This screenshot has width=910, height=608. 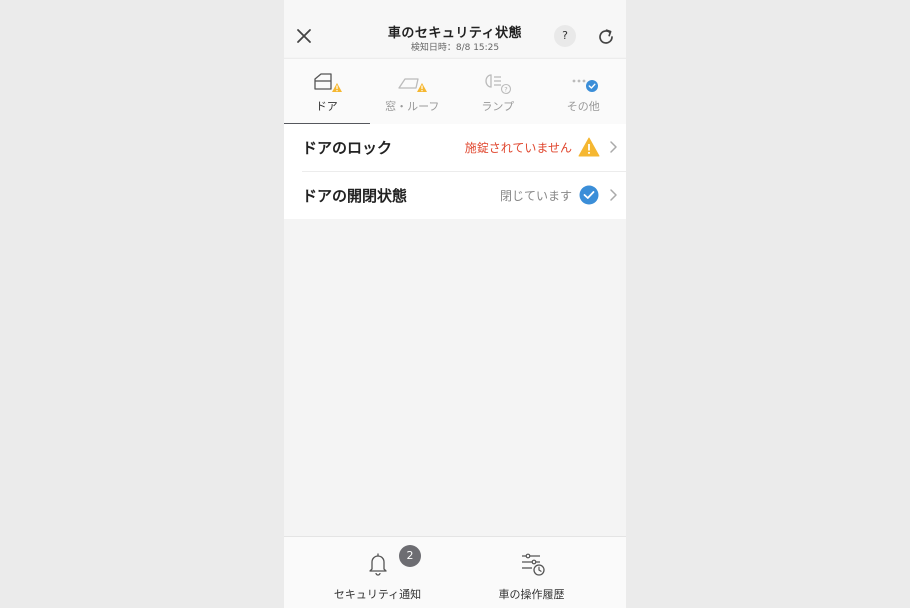 I want to click on security-notifications-label: セキュリティ通知, so click(x=377, y=594).